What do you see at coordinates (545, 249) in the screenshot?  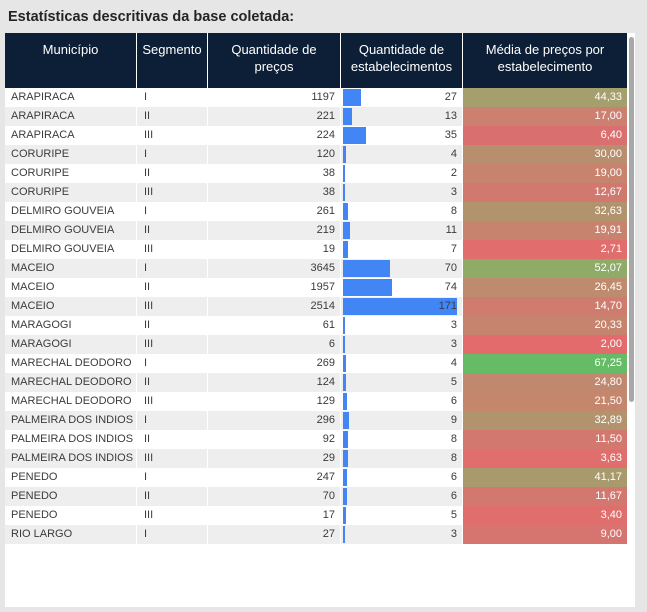 I see `cell-media-precos: 2,71` at bounding box center [545, 249].